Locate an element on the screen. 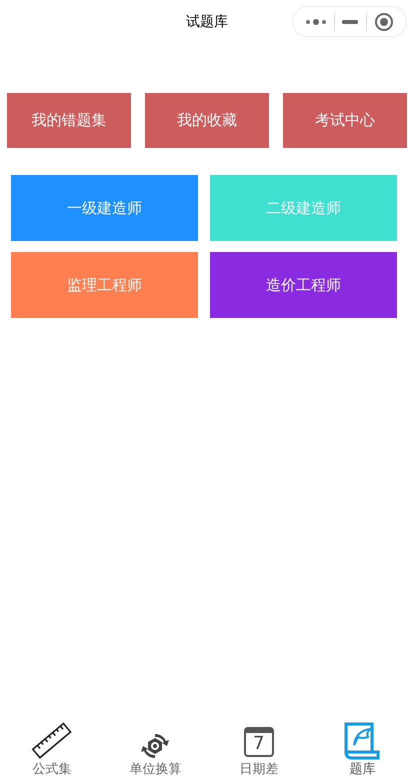 Image resolution: width=414 pixels, height=780 pixels. category-button: 监理工程师 is located at coordinates (104, 285).